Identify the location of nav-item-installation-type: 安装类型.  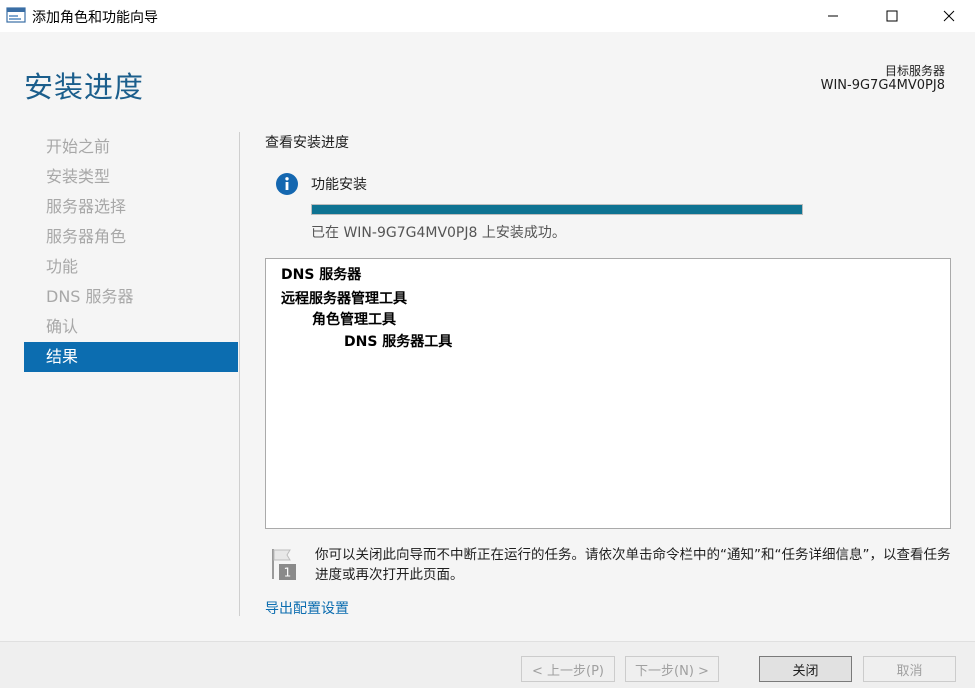
(78, 176).